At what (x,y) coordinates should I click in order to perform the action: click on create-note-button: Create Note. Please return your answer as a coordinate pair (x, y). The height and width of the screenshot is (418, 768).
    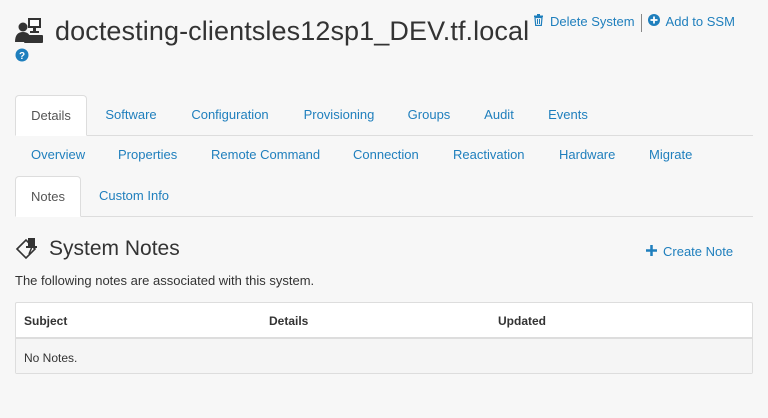
    Looking at the image, I should click on (689, 251).